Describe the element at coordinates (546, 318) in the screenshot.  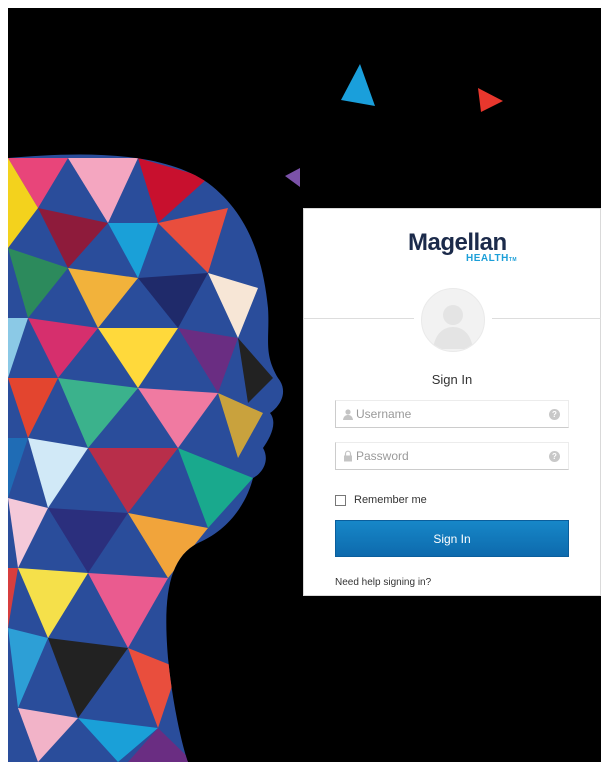
I see `divider-right` at that location.